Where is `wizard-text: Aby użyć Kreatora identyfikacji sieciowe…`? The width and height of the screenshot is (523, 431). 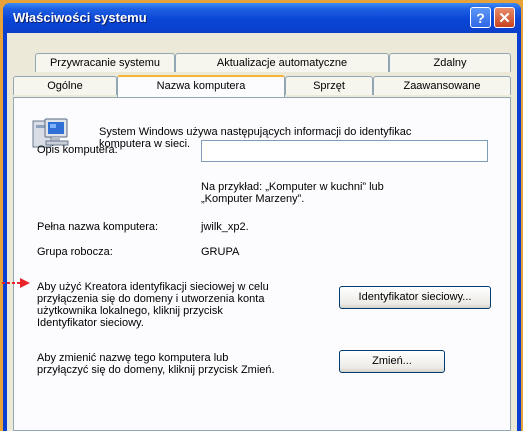
wizard-text: Aby użyć Kreatora identyfikacji sieciowe… is located at coordinates (153, 305).